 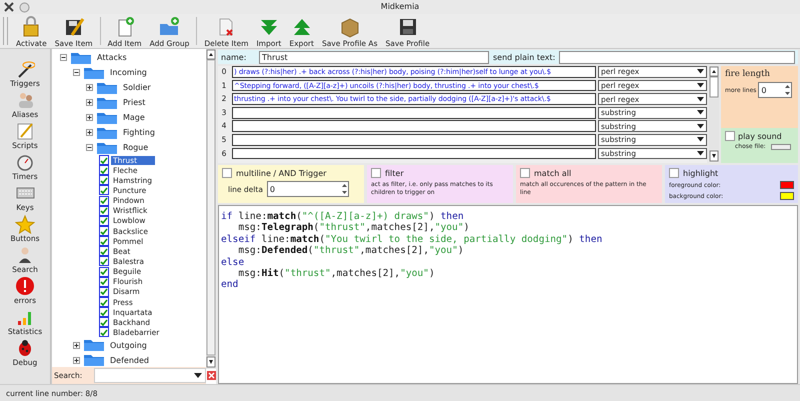 I want to click on clear-icon, so click(x=211, y=375).